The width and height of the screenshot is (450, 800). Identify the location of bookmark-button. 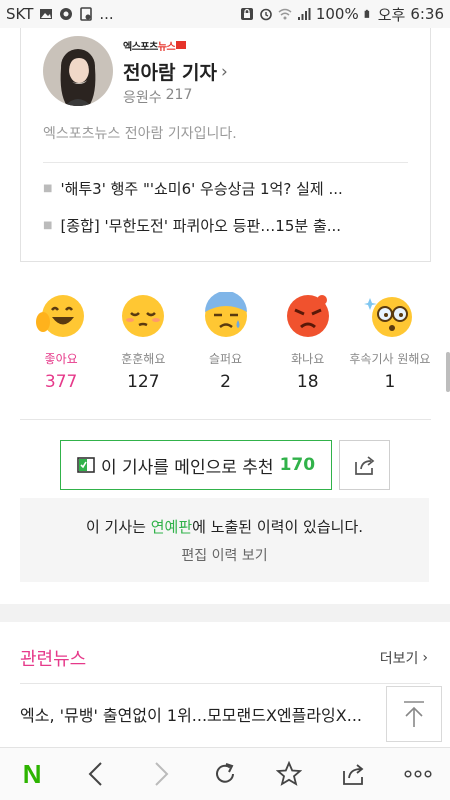
(289, 774).